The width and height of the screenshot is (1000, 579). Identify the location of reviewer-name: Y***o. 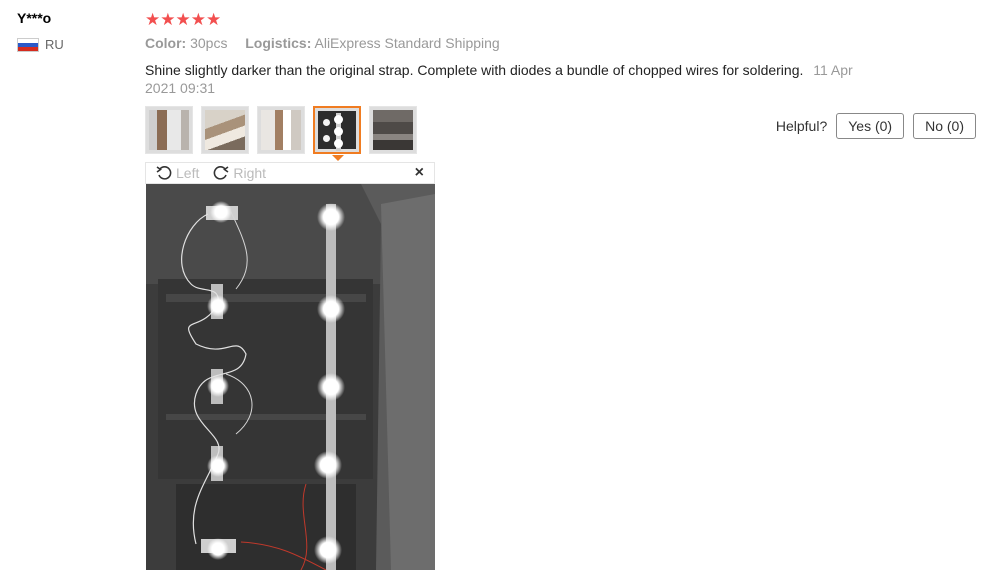
(34, 18).